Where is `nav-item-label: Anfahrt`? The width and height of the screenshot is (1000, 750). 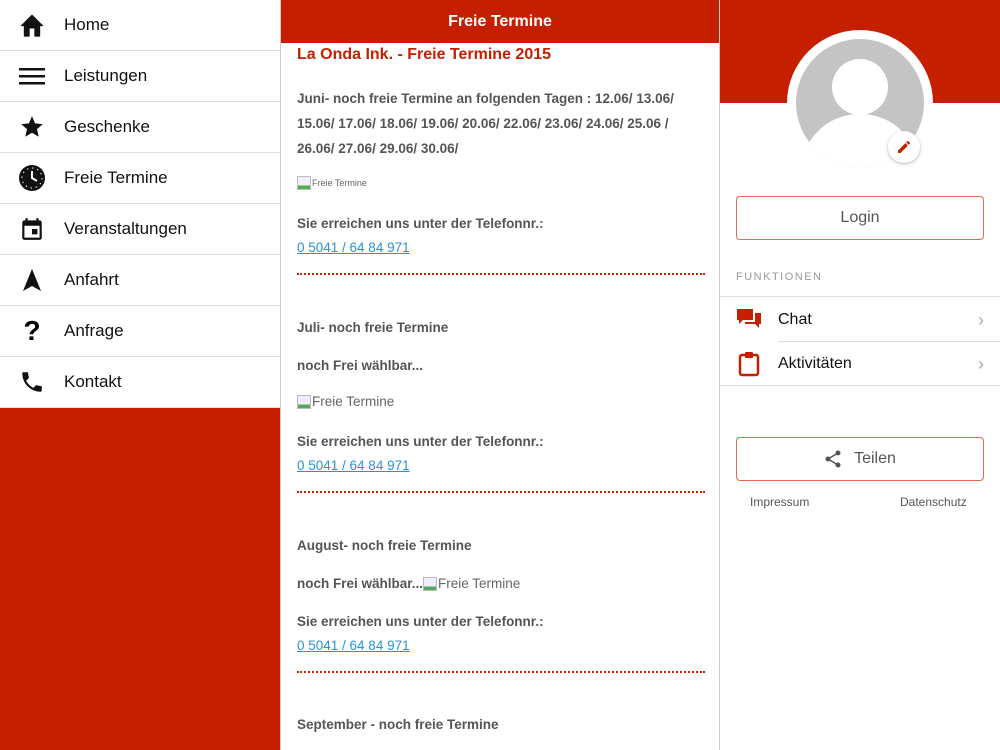 nav-item-label: Anfahrt is located at coordinates (91, 279).